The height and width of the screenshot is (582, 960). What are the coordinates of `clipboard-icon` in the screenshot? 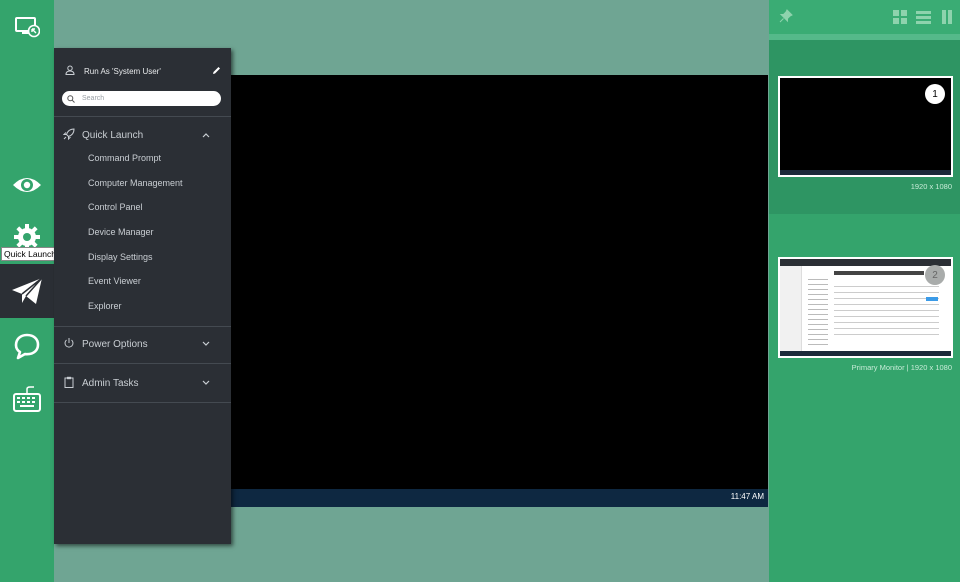 It's located at (69, 383).